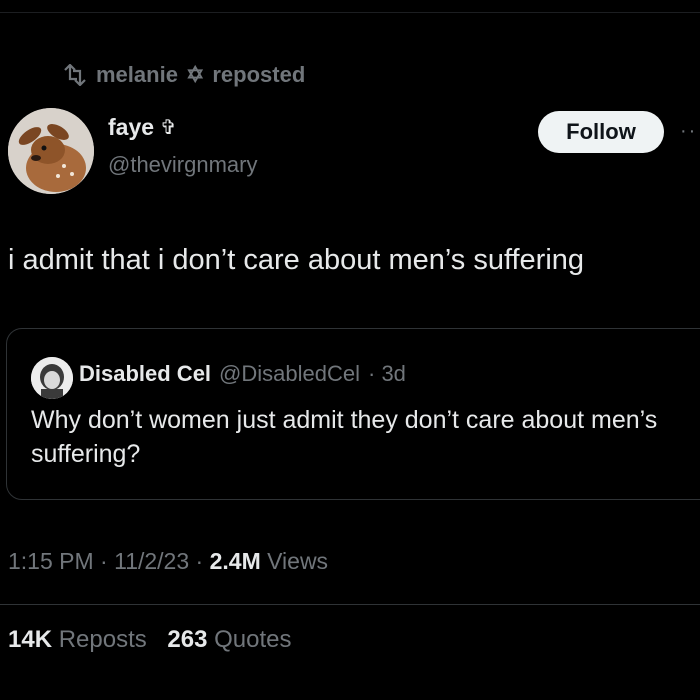 Image resolution: width=700 pixels, height=700 pixels. I want to click on top-divider, so click(350, 12).